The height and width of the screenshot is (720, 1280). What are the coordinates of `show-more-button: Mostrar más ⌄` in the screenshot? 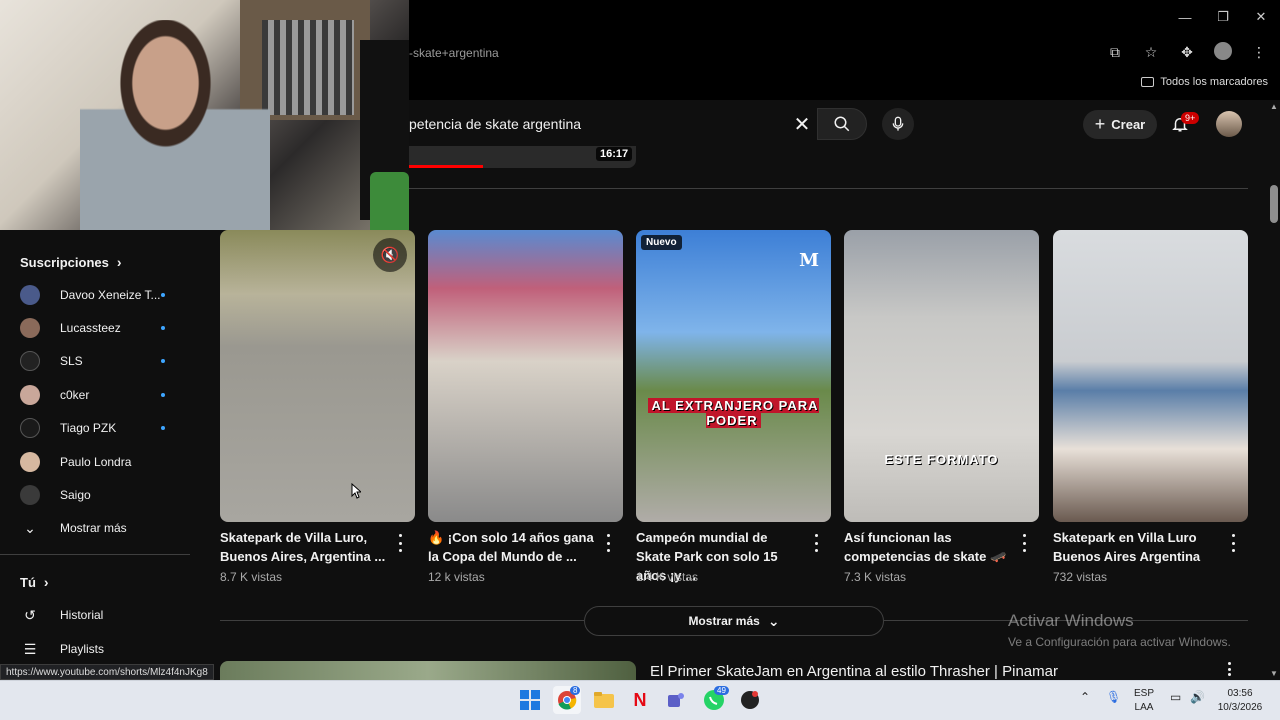 It's located at (734, 621).